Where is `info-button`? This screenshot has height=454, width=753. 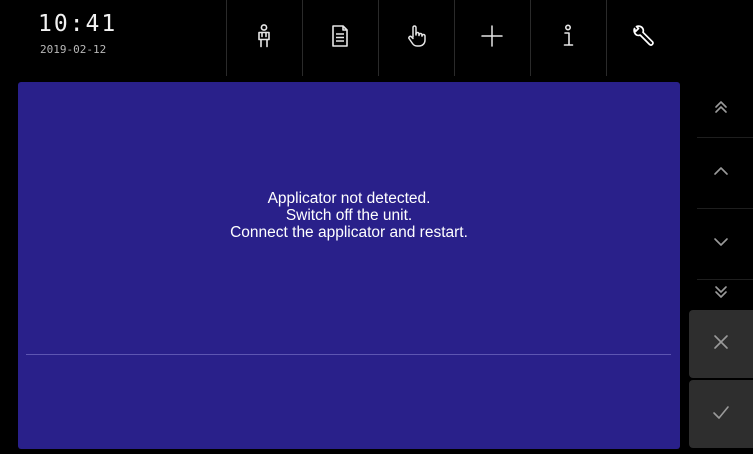
info-button is located at coordinates (568, 38).